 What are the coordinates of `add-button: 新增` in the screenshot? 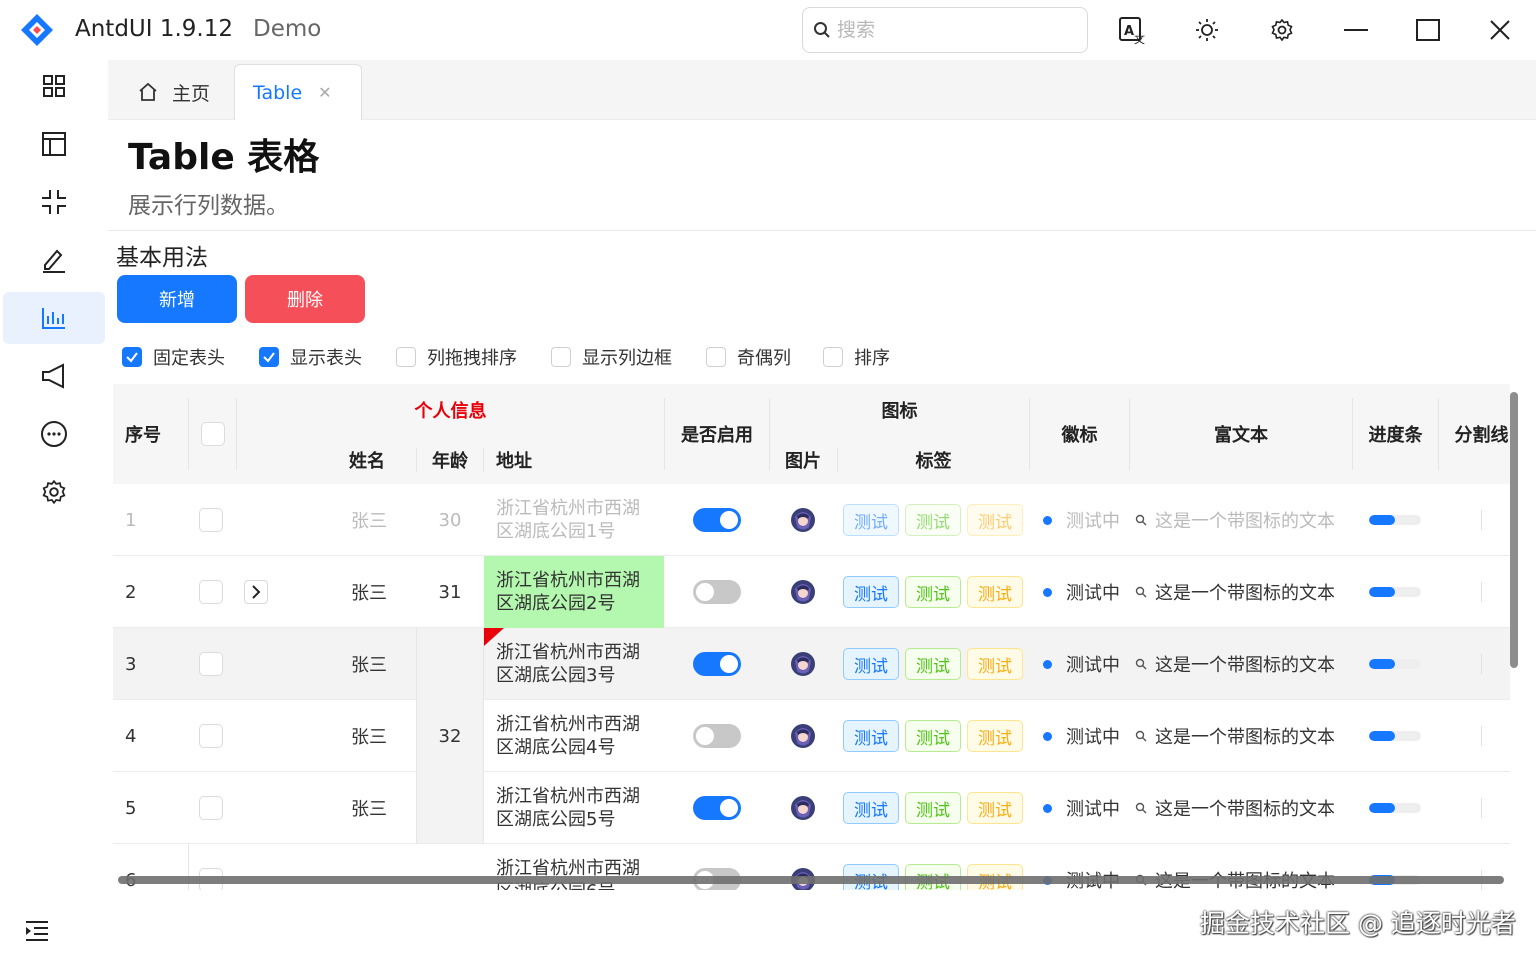 It's located at (177, 299).